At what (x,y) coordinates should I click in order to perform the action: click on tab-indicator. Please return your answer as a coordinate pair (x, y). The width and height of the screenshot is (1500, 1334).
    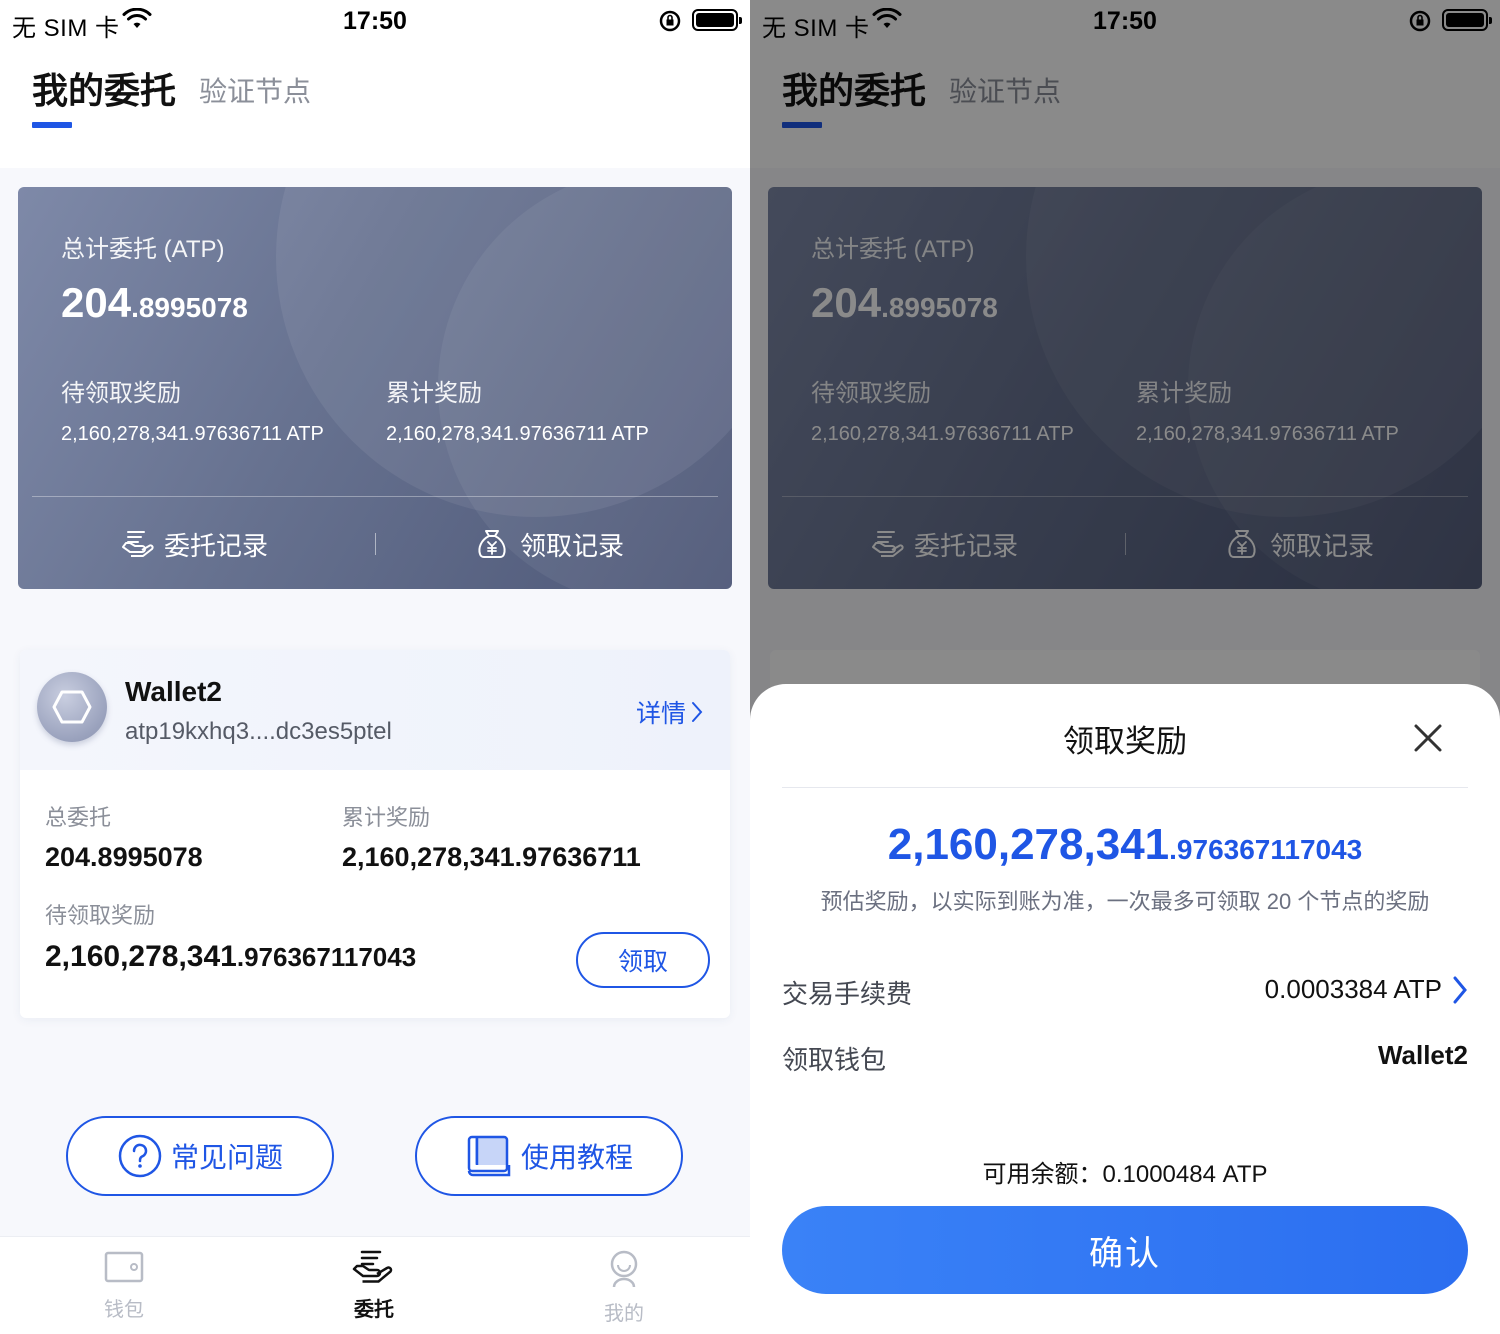
    Looking at the image, I should click on (52, 125).